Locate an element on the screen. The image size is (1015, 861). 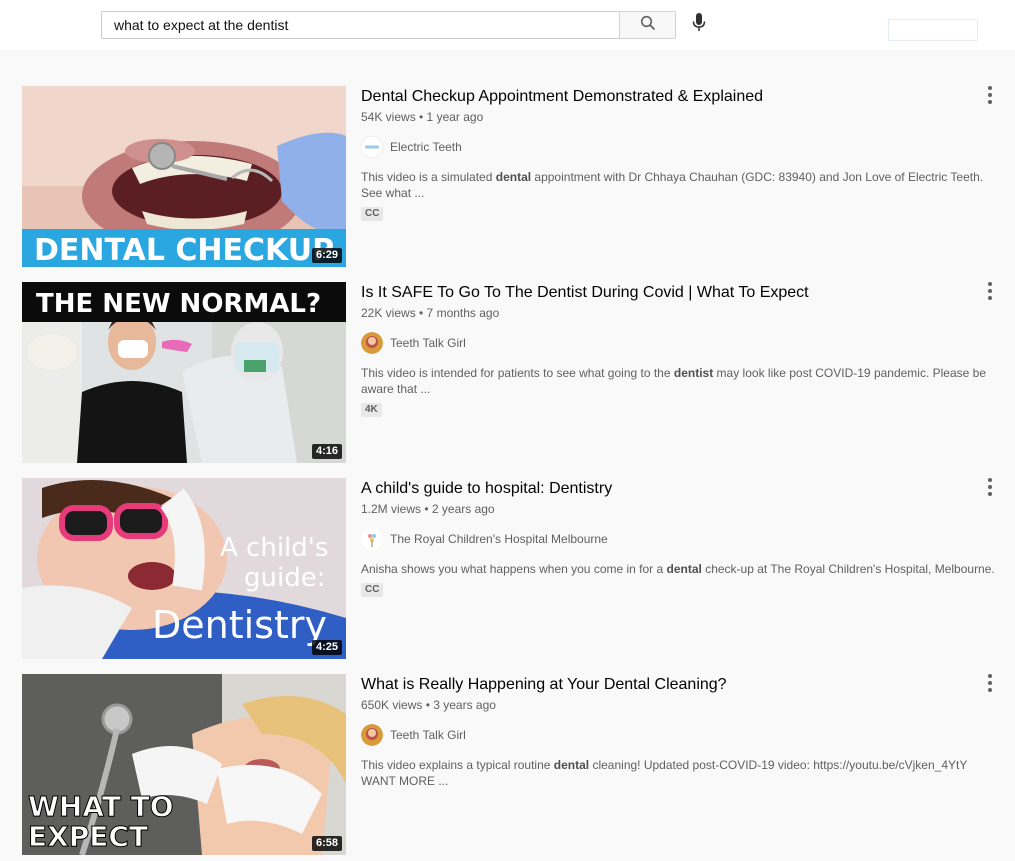
video-duration: 4:25 is located at coordinates (326, 647).